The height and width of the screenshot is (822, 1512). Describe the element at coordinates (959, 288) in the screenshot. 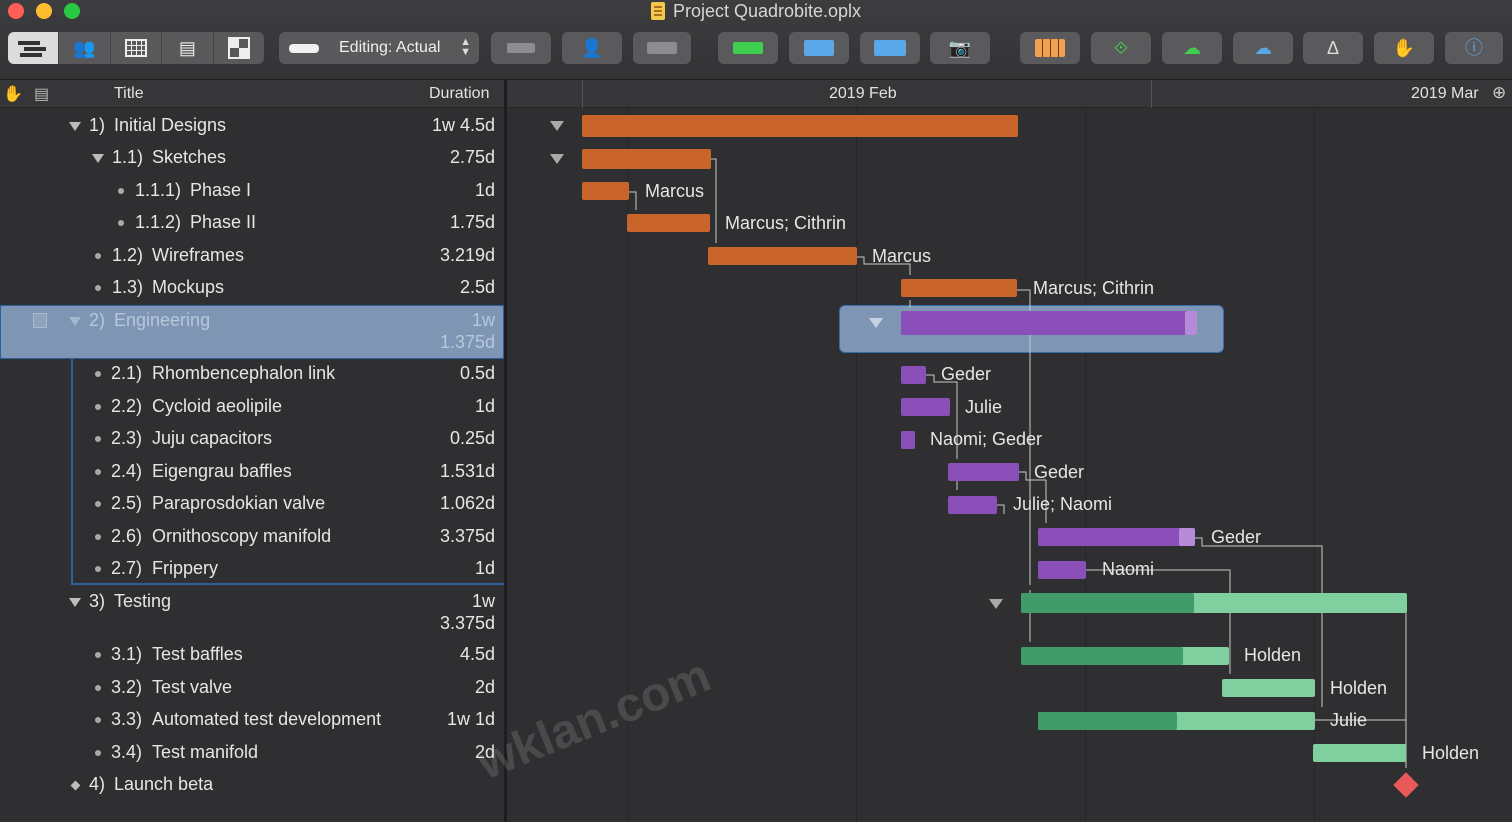

I see `task-bar-mockups` at that location.